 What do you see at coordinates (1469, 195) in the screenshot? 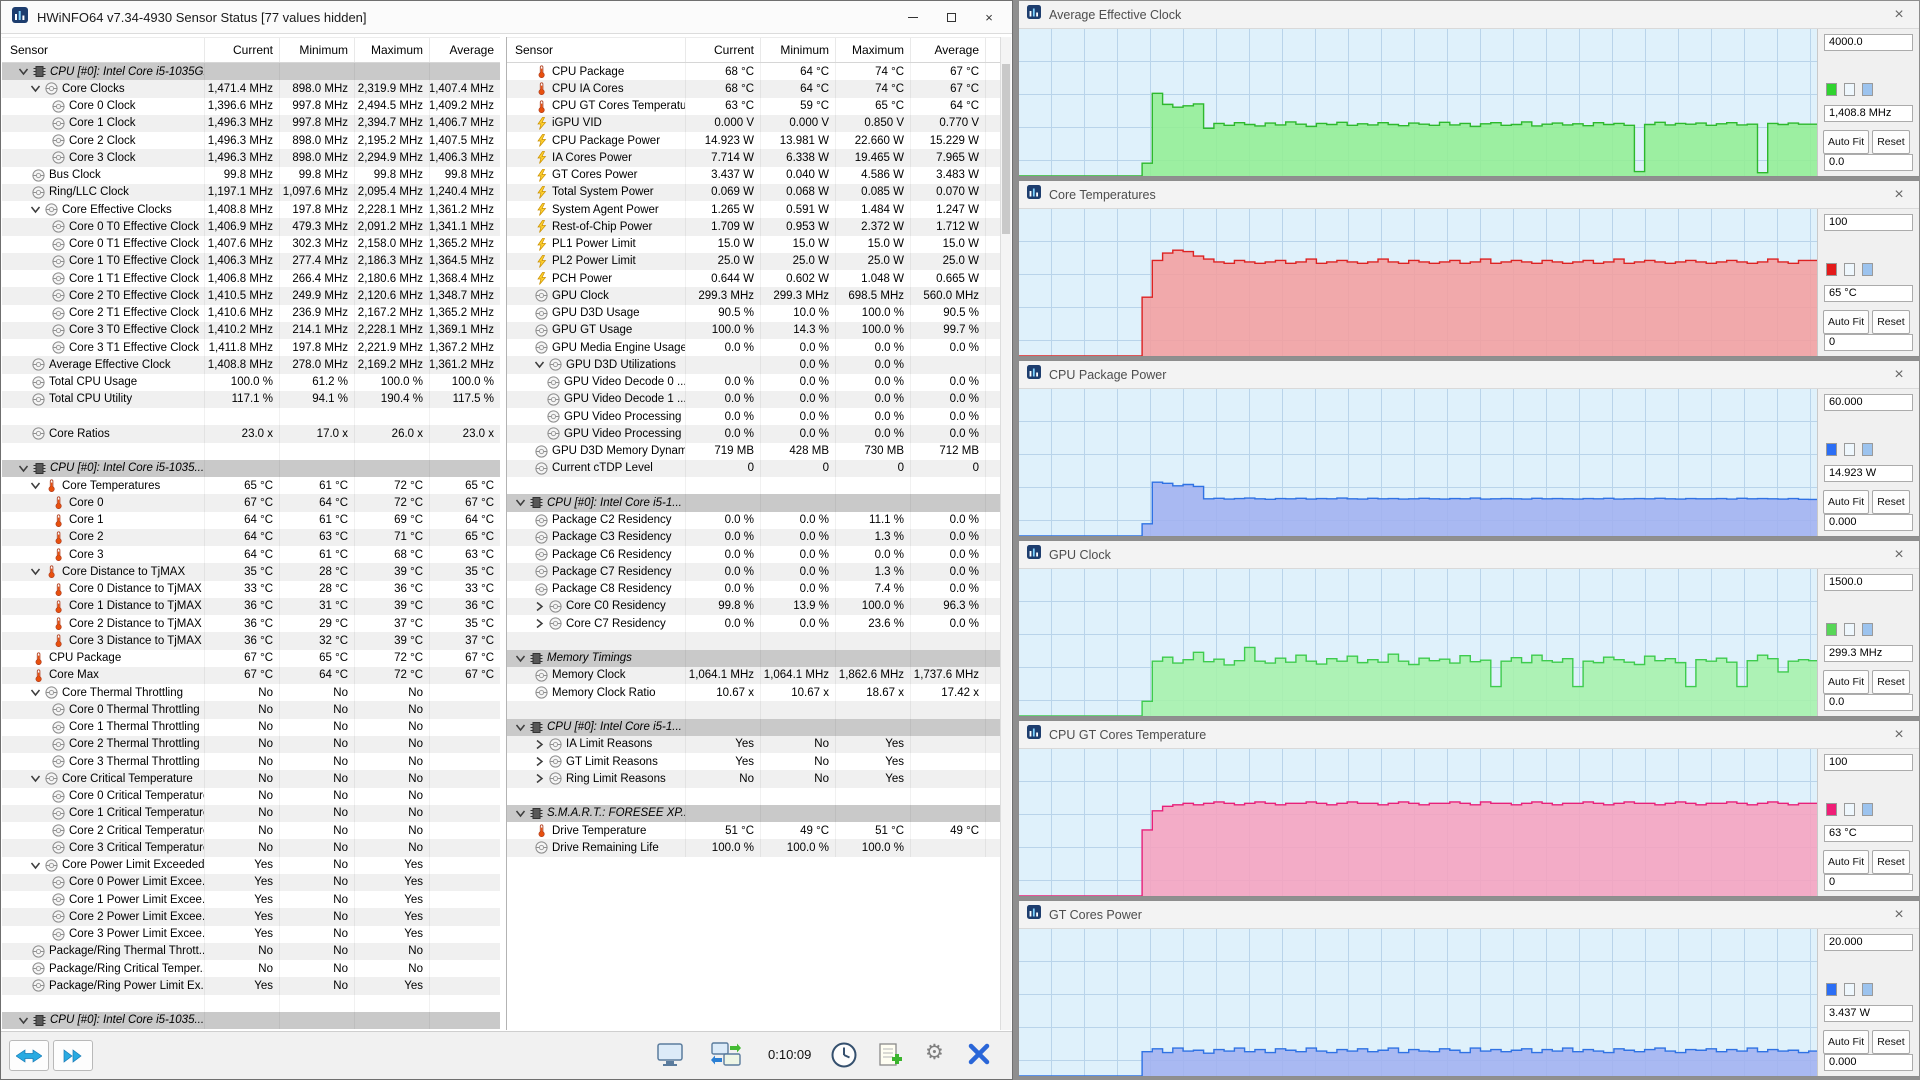
I see `graph-titlebar: Core Temperatures ×` at bounding box center [1469, 195].